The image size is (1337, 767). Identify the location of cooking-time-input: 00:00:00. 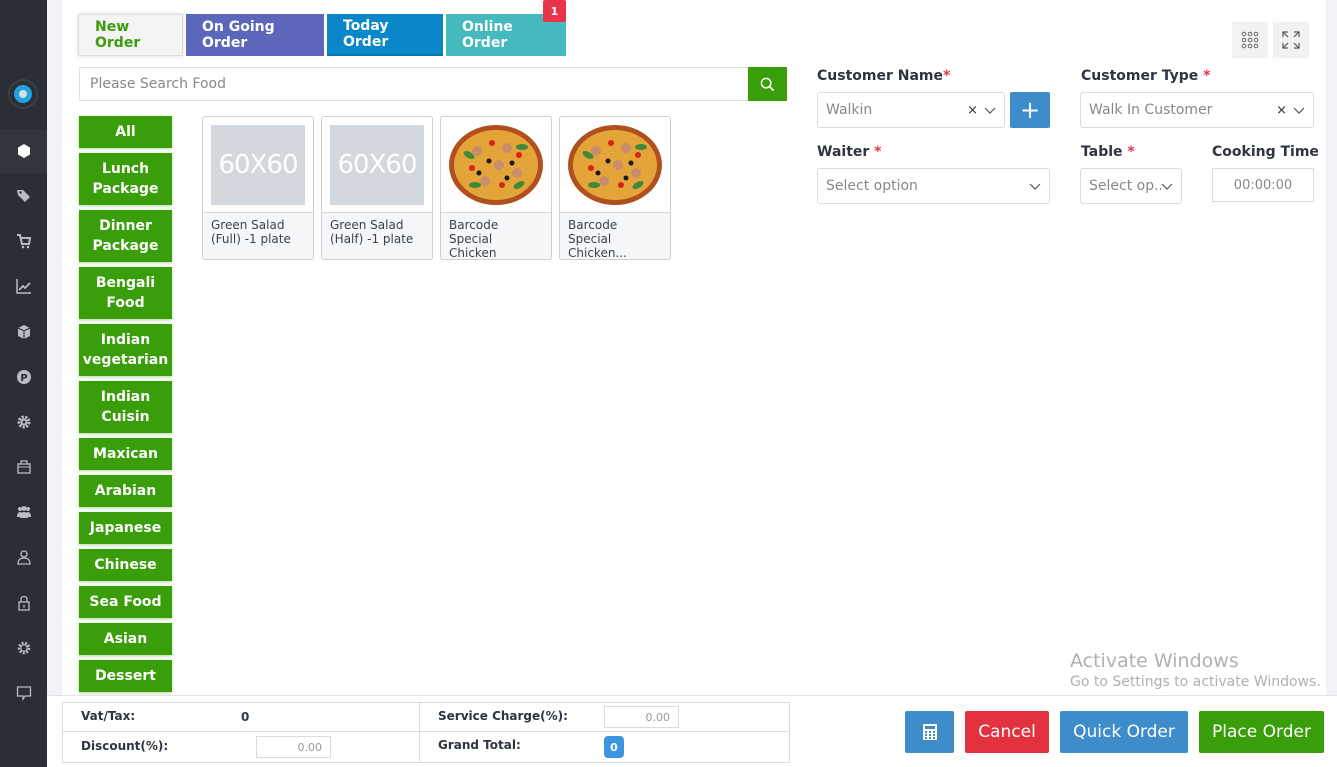
(1263, 185).